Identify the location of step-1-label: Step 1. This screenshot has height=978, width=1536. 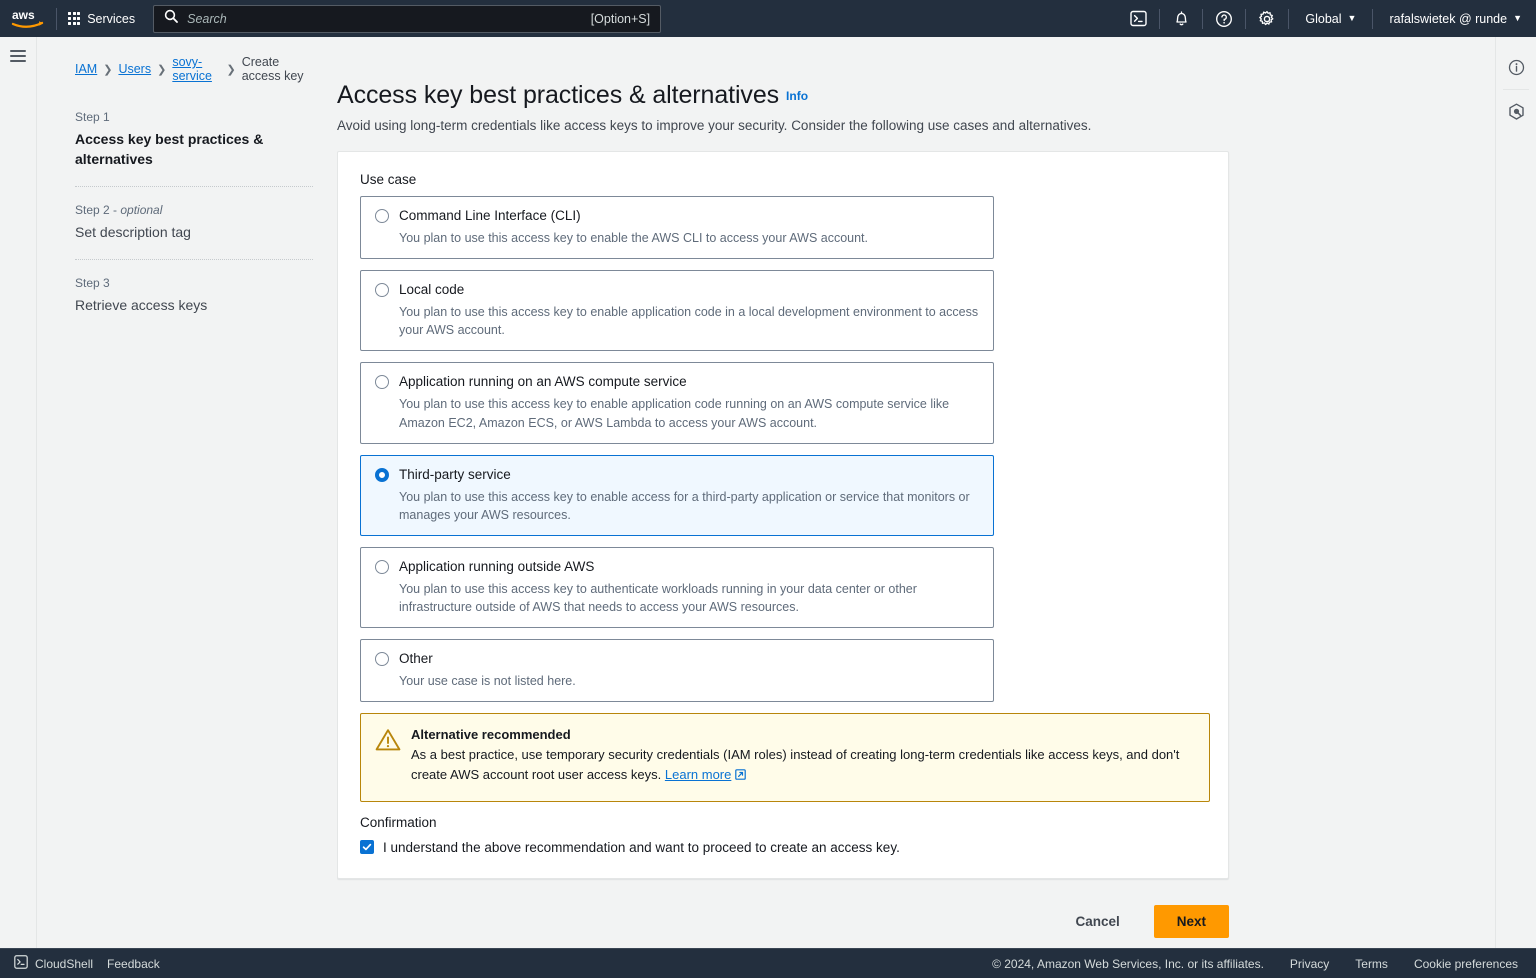
(92, 117).